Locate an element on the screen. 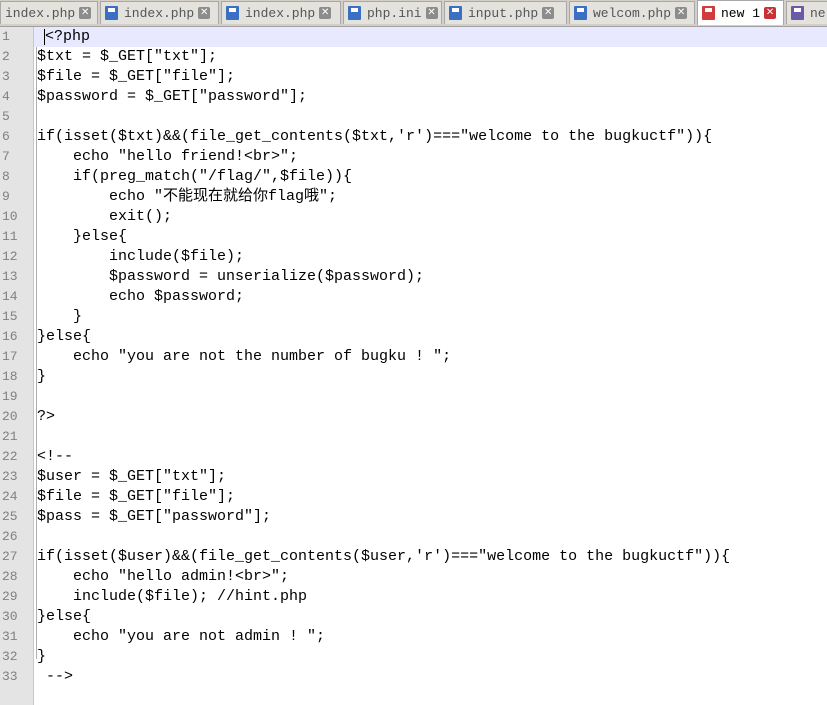 The image size is (827, 705). tab-index-php-1: index.php ✕ is located at coordinates (49, 12).